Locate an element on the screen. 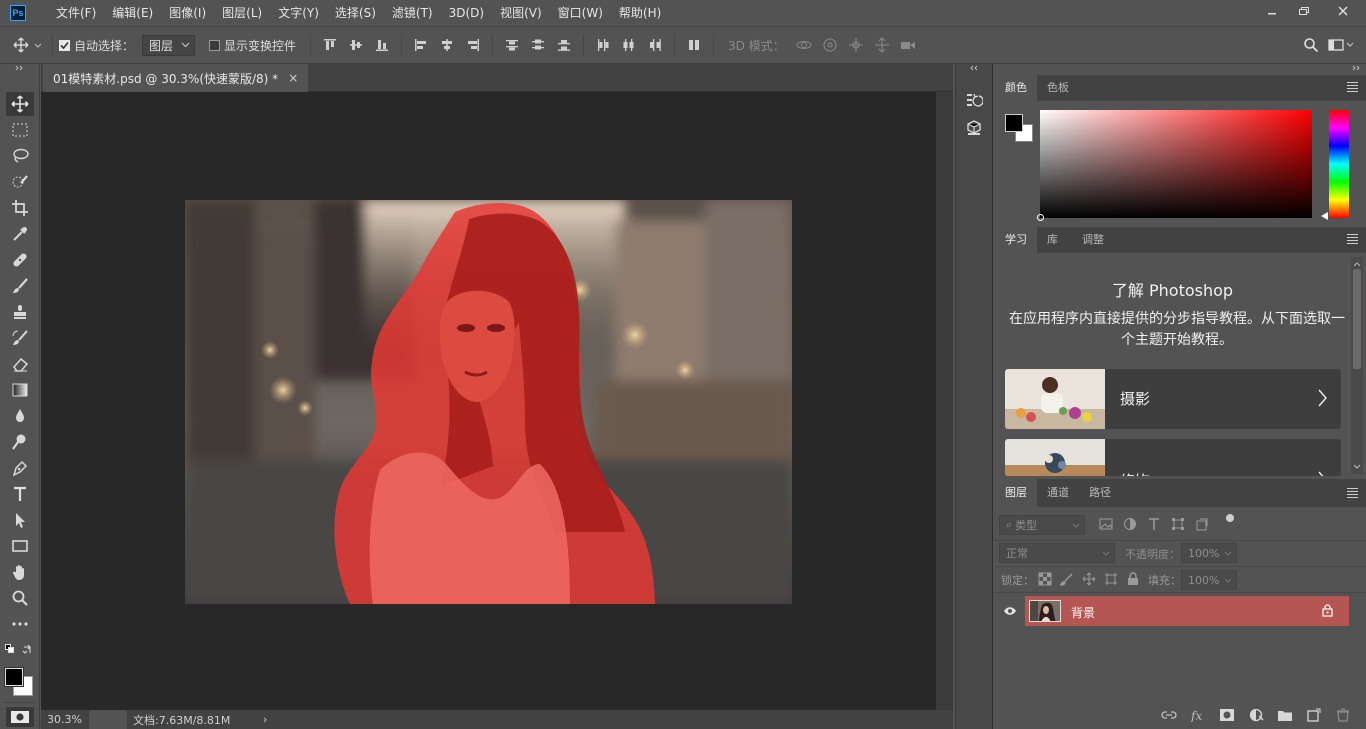  tab-learn: 学习 is located at coordinates (1016, 240).